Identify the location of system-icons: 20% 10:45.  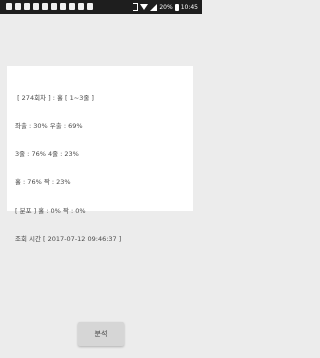
(165, 7).